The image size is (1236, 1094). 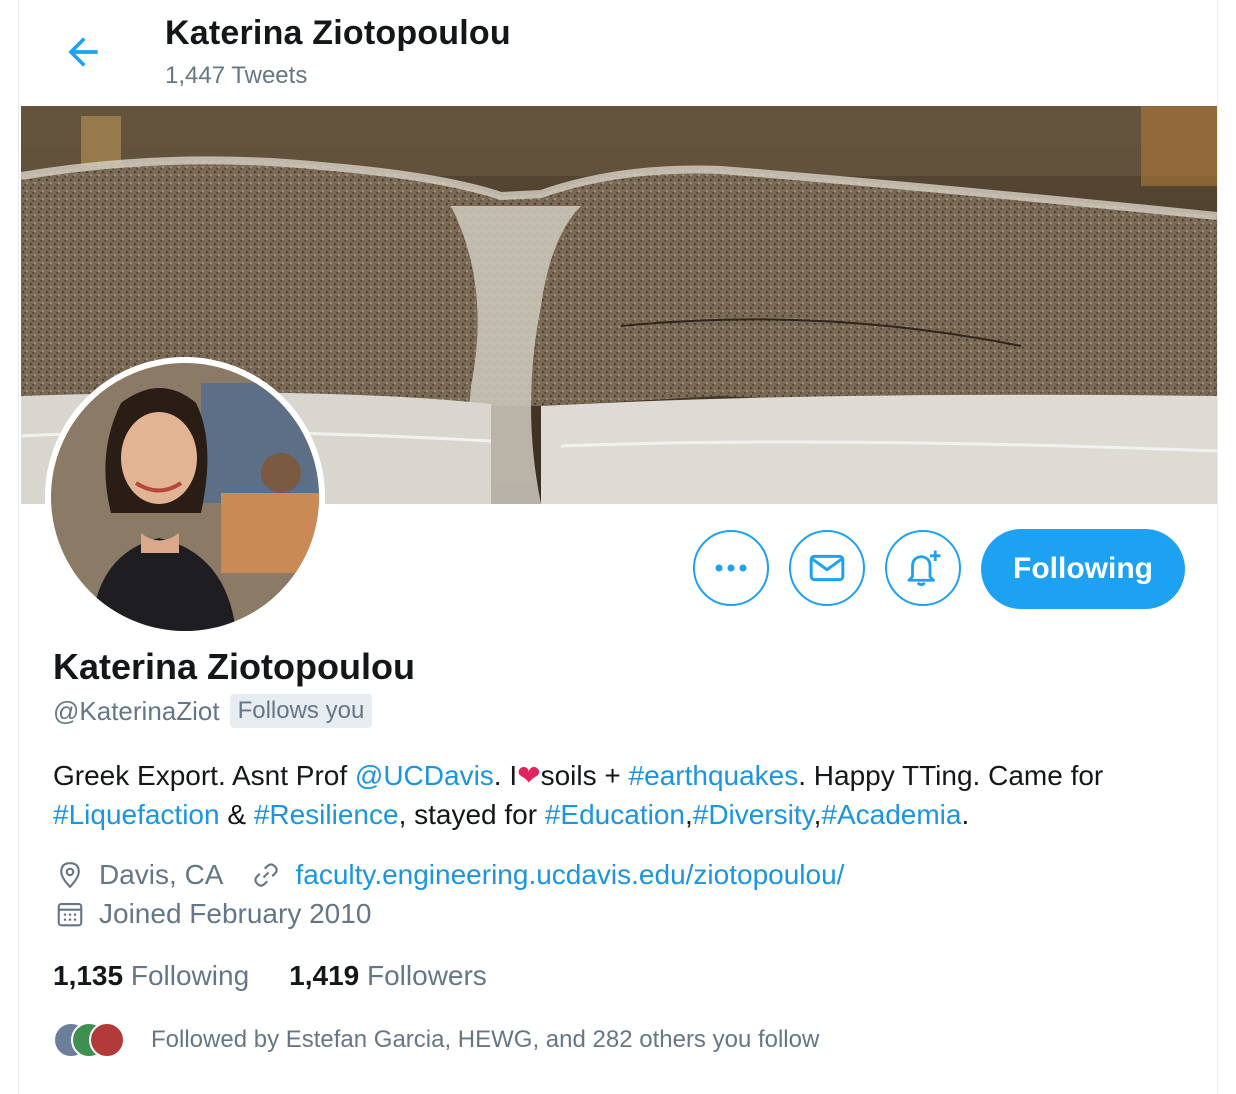 I want to click on notifications-button, so click(x=923, y=568).